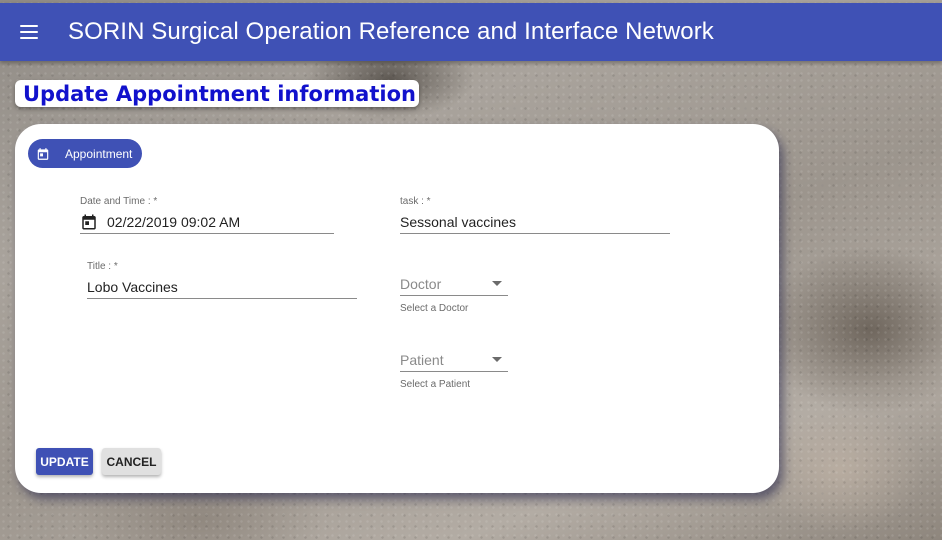  What do you see at coordinates (458, 221) in the screenshot?
I see `task-value: Sessonal vaccines` at bounding box center [458, 221].